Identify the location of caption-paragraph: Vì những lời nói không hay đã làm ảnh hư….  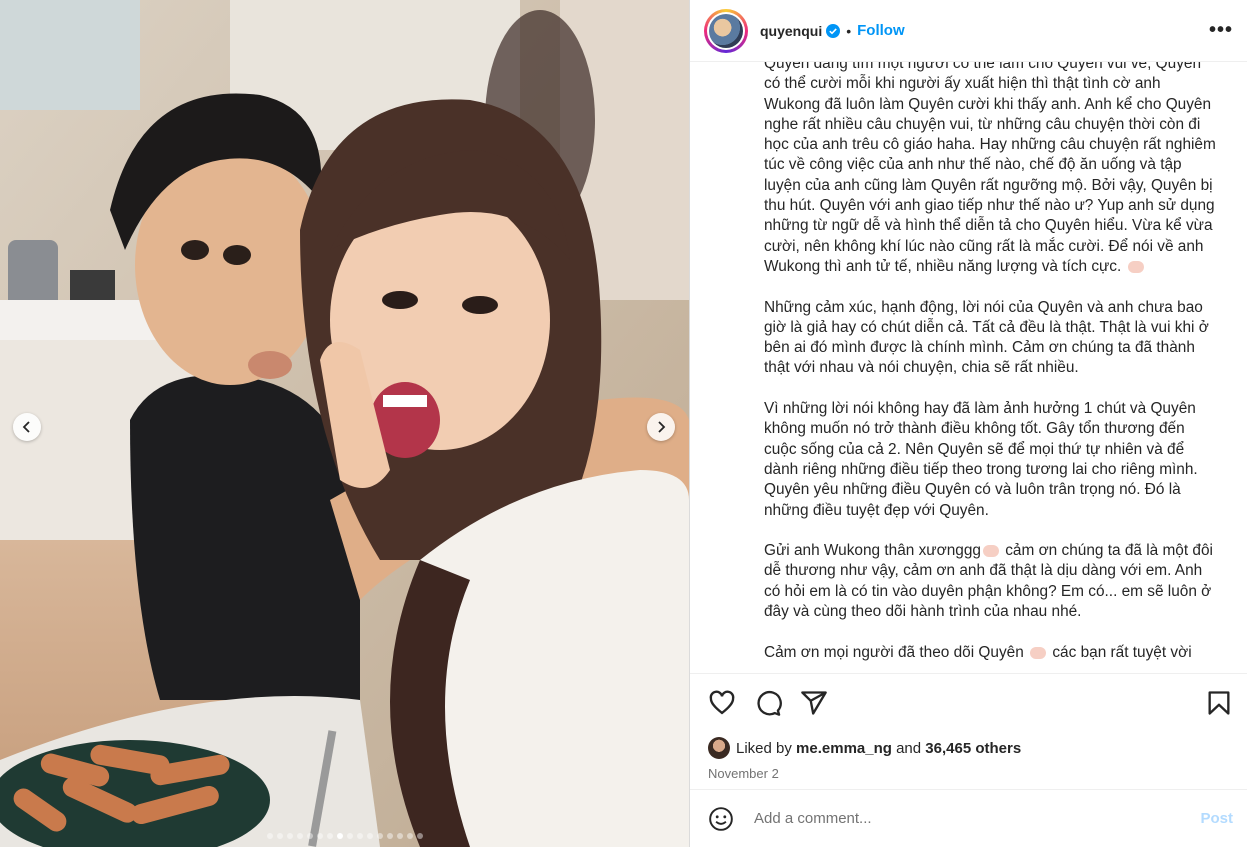
(981, 459).